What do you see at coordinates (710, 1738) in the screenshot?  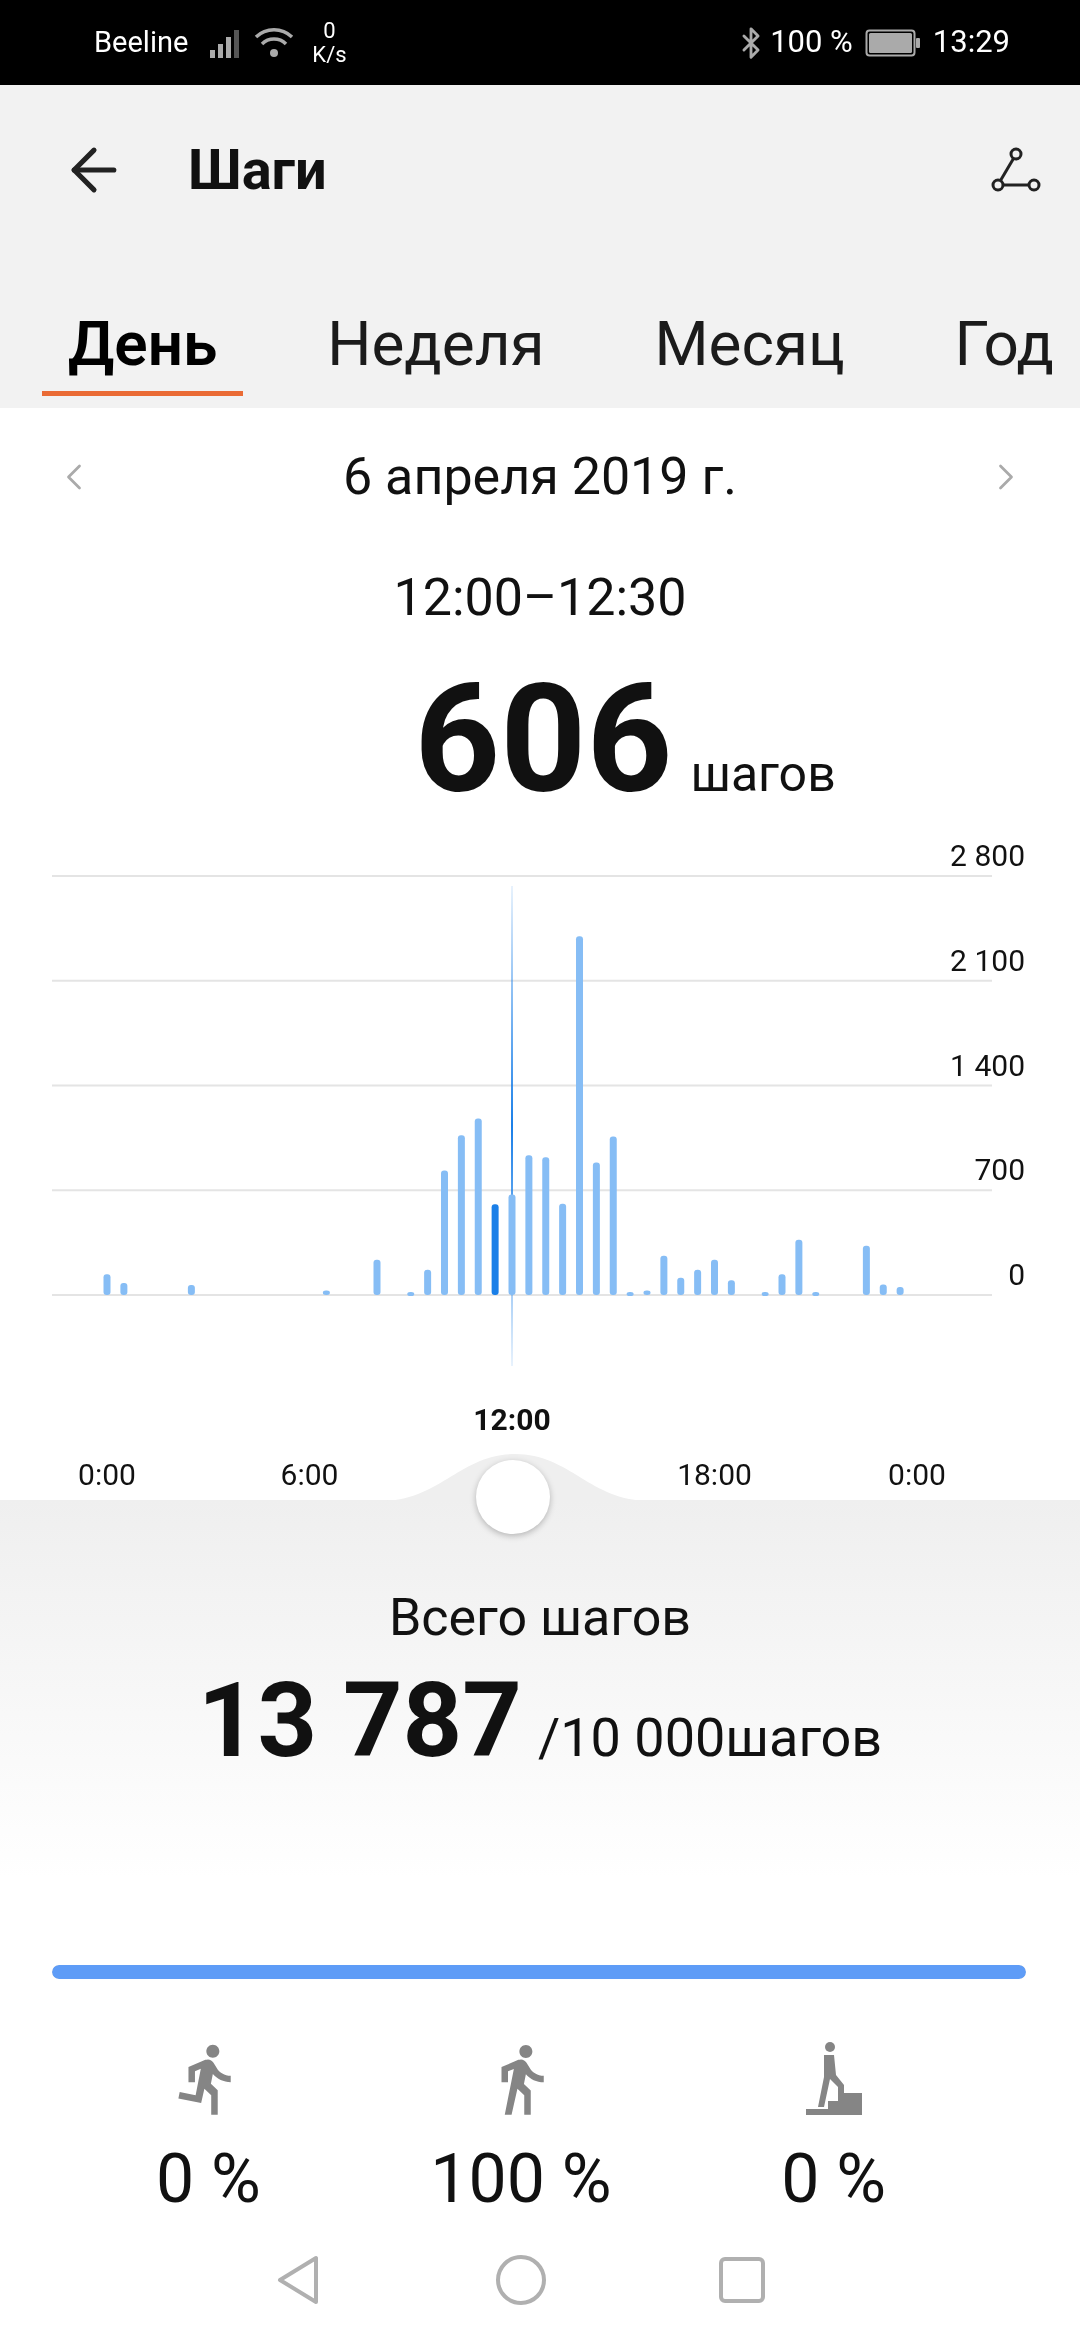 I see `steps-goal: /10 000шагов` at bounding box center [710, 1738].